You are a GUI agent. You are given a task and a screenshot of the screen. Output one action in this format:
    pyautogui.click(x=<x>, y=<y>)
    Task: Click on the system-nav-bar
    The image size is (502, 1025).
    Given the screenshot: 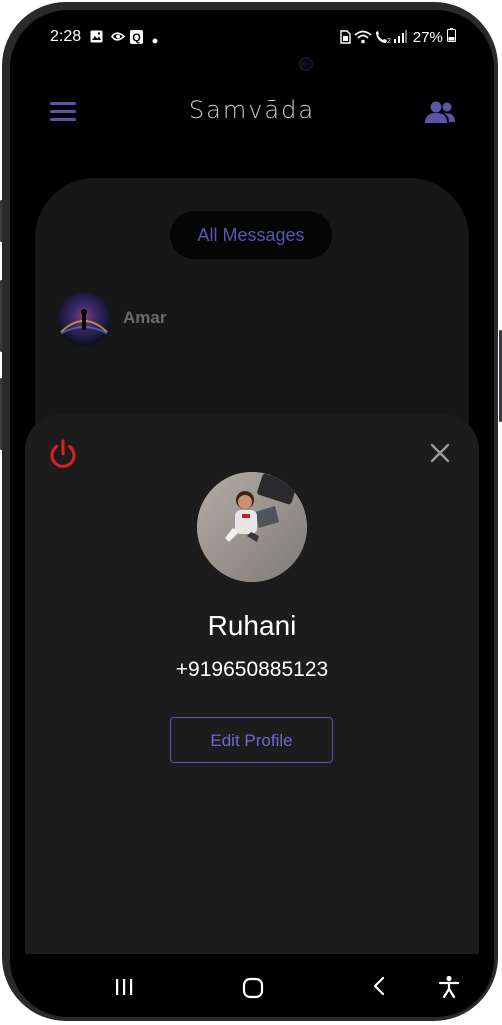 What is the action you would take?
    pyautogui.click(x=252, y=985)
    